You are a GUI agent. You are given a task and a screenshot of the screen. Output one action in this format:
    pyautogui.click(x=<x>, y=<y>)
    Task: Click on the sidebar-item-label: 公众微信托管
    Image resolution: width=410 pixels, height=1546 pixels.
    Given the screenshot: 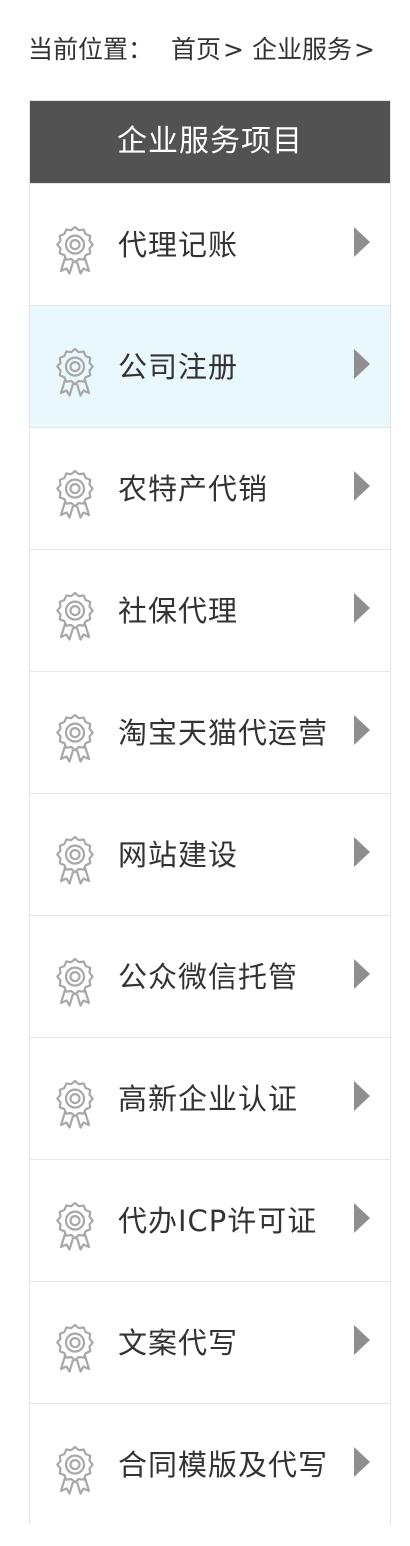 What is the action you would take?
    pyautogui.click(x=208, y=977)
    